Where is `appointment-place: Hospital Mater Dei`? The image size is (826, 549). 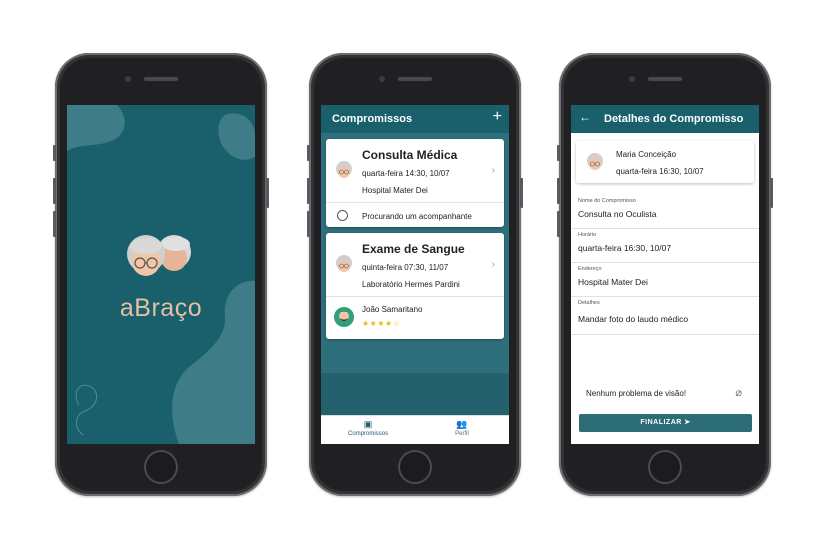
appointment-place: Hospital Mater Dei is located at coordinates (395, 190).